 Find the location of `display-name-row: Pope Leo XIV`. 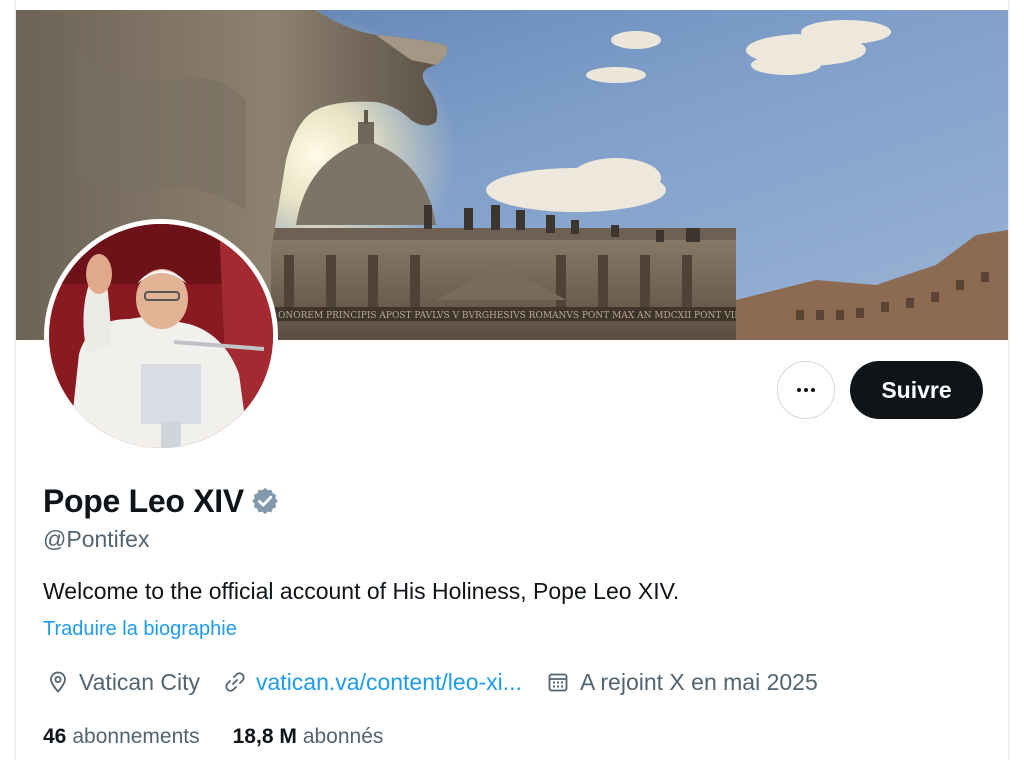

display-name-row: Pope Leo XIV is located at coordinates (161, 501).